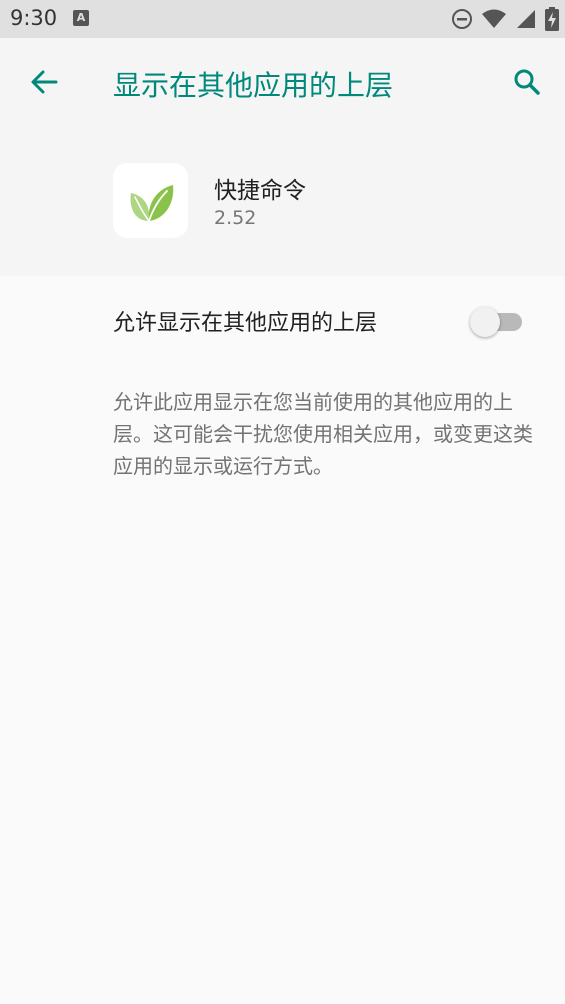  Describe the element at coordinates (253, 85) in the screenshot. I see `page-title: 显示在其他应用的上层` at that location.